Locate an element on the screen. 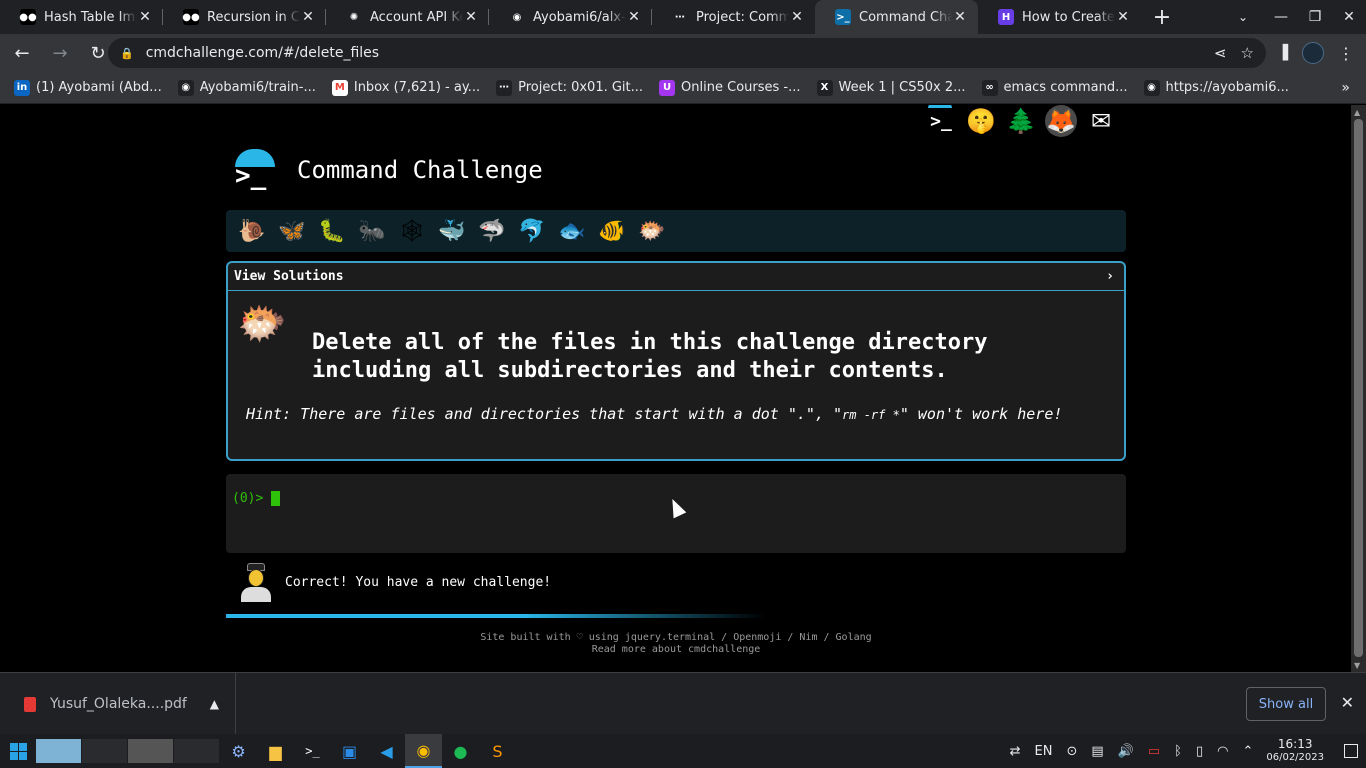 The image size is (1366, 768). envelope-icon: ✉ is located at coordinates (1101, 121).